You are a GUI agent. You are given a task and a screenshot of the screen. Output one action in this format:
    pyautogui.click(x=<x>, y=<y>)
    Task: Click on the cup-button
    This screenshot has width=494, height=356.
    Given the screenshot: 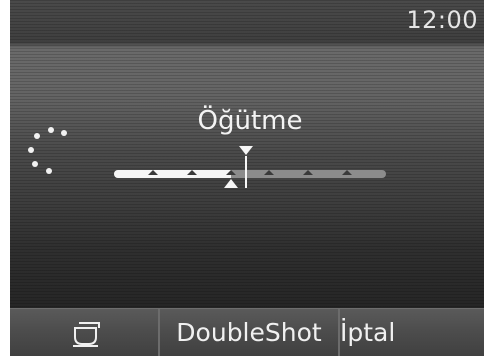 What is the action you would take?
    pyautogui.click(x=84, y=332)
    